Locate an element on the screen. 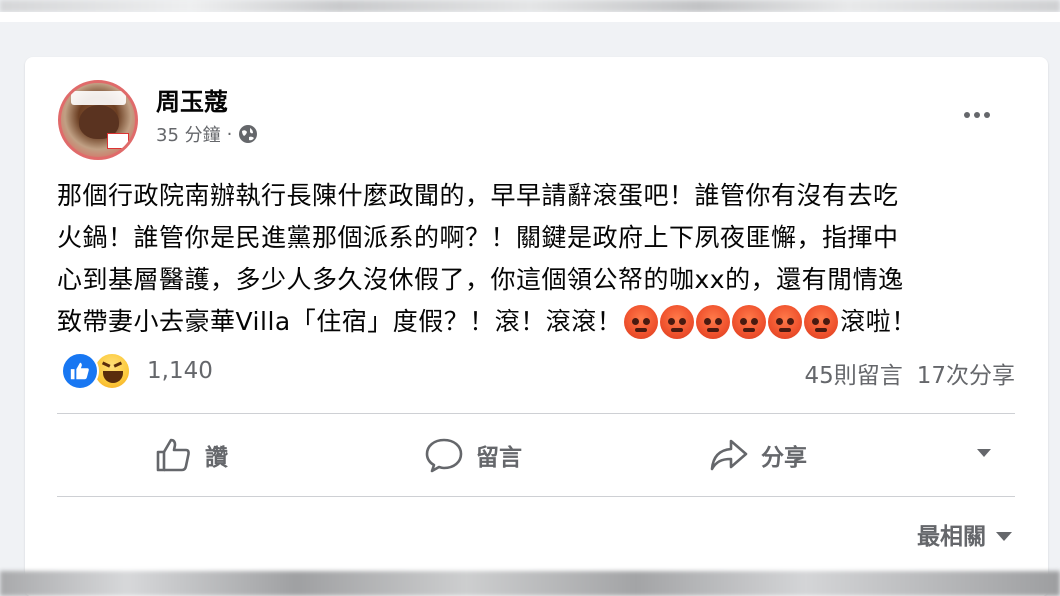 The height and width of the screenshot is (596, 1060). globe-icon is located at coordinates (248, 134).